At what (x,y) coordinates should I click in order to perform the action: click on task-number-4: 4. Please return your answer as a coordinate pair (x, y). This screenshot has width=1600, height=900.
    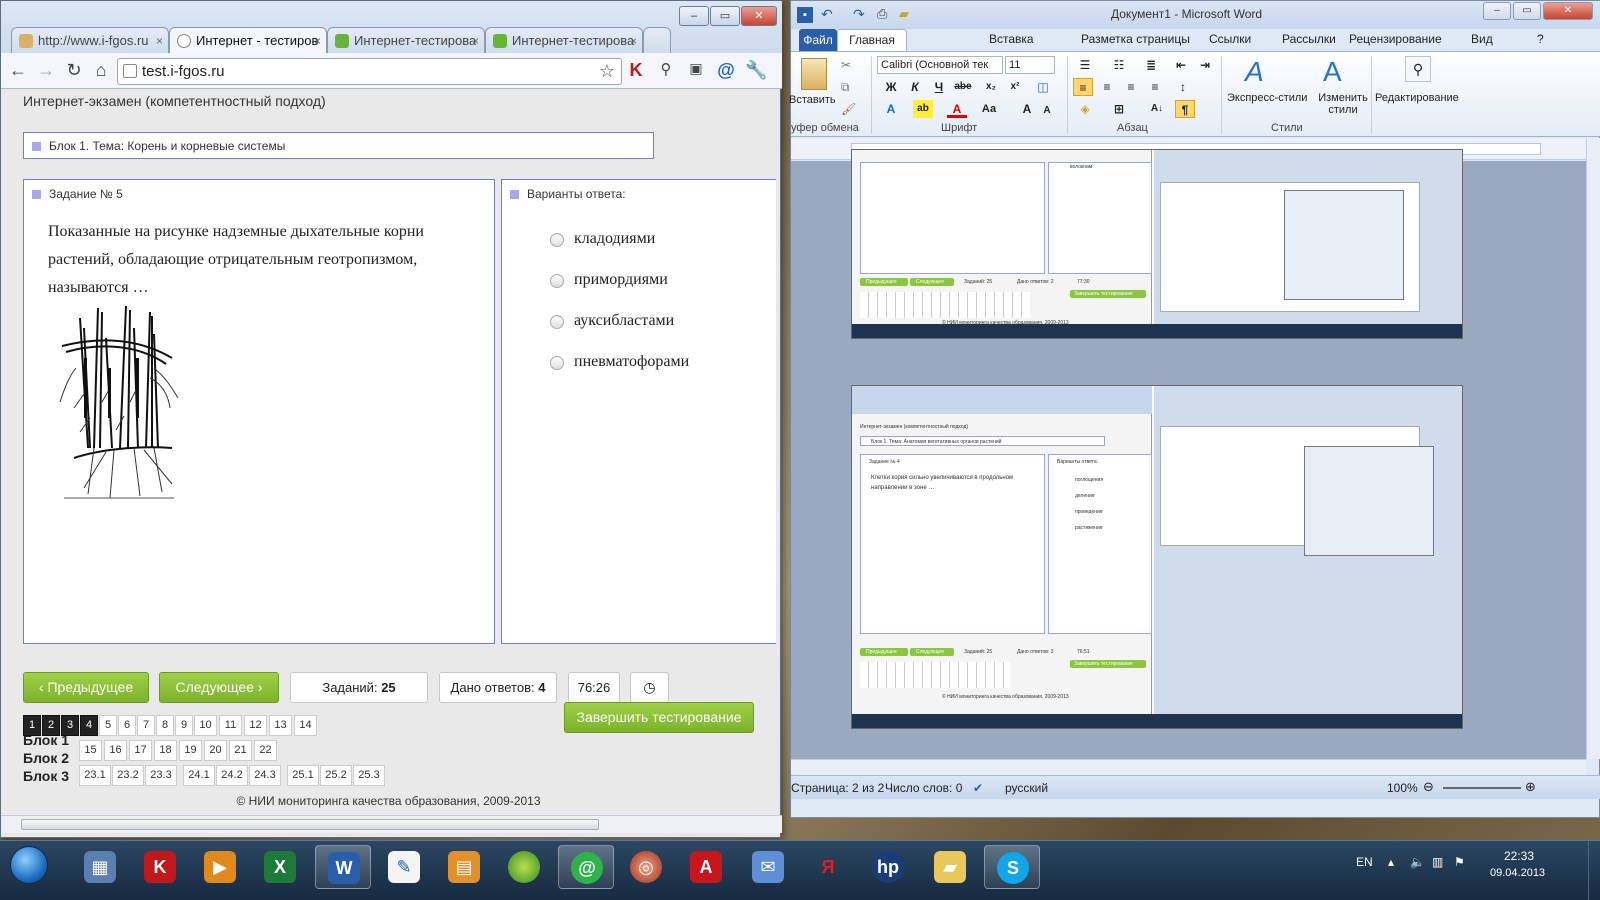
    Looking at the image, I should click on (89, 725).